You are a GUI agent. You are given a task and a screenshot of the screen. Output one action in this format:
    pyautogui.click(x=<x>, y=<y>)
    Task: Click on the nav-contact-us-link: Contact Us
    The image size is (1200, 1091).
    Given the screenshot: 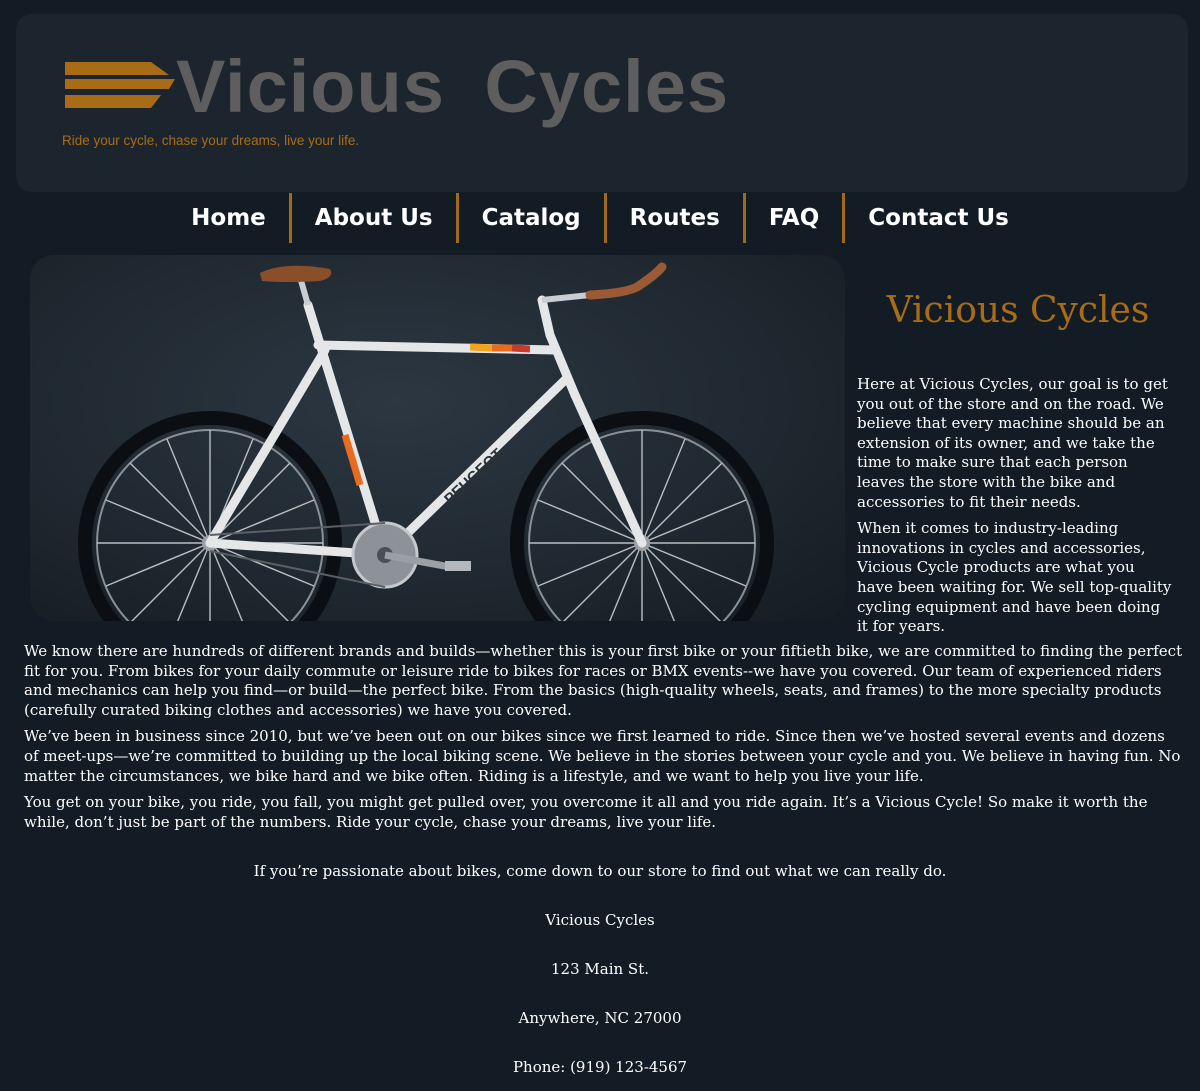 What is the action you would take?
    pyautogui.click(x=938, y=218)
    